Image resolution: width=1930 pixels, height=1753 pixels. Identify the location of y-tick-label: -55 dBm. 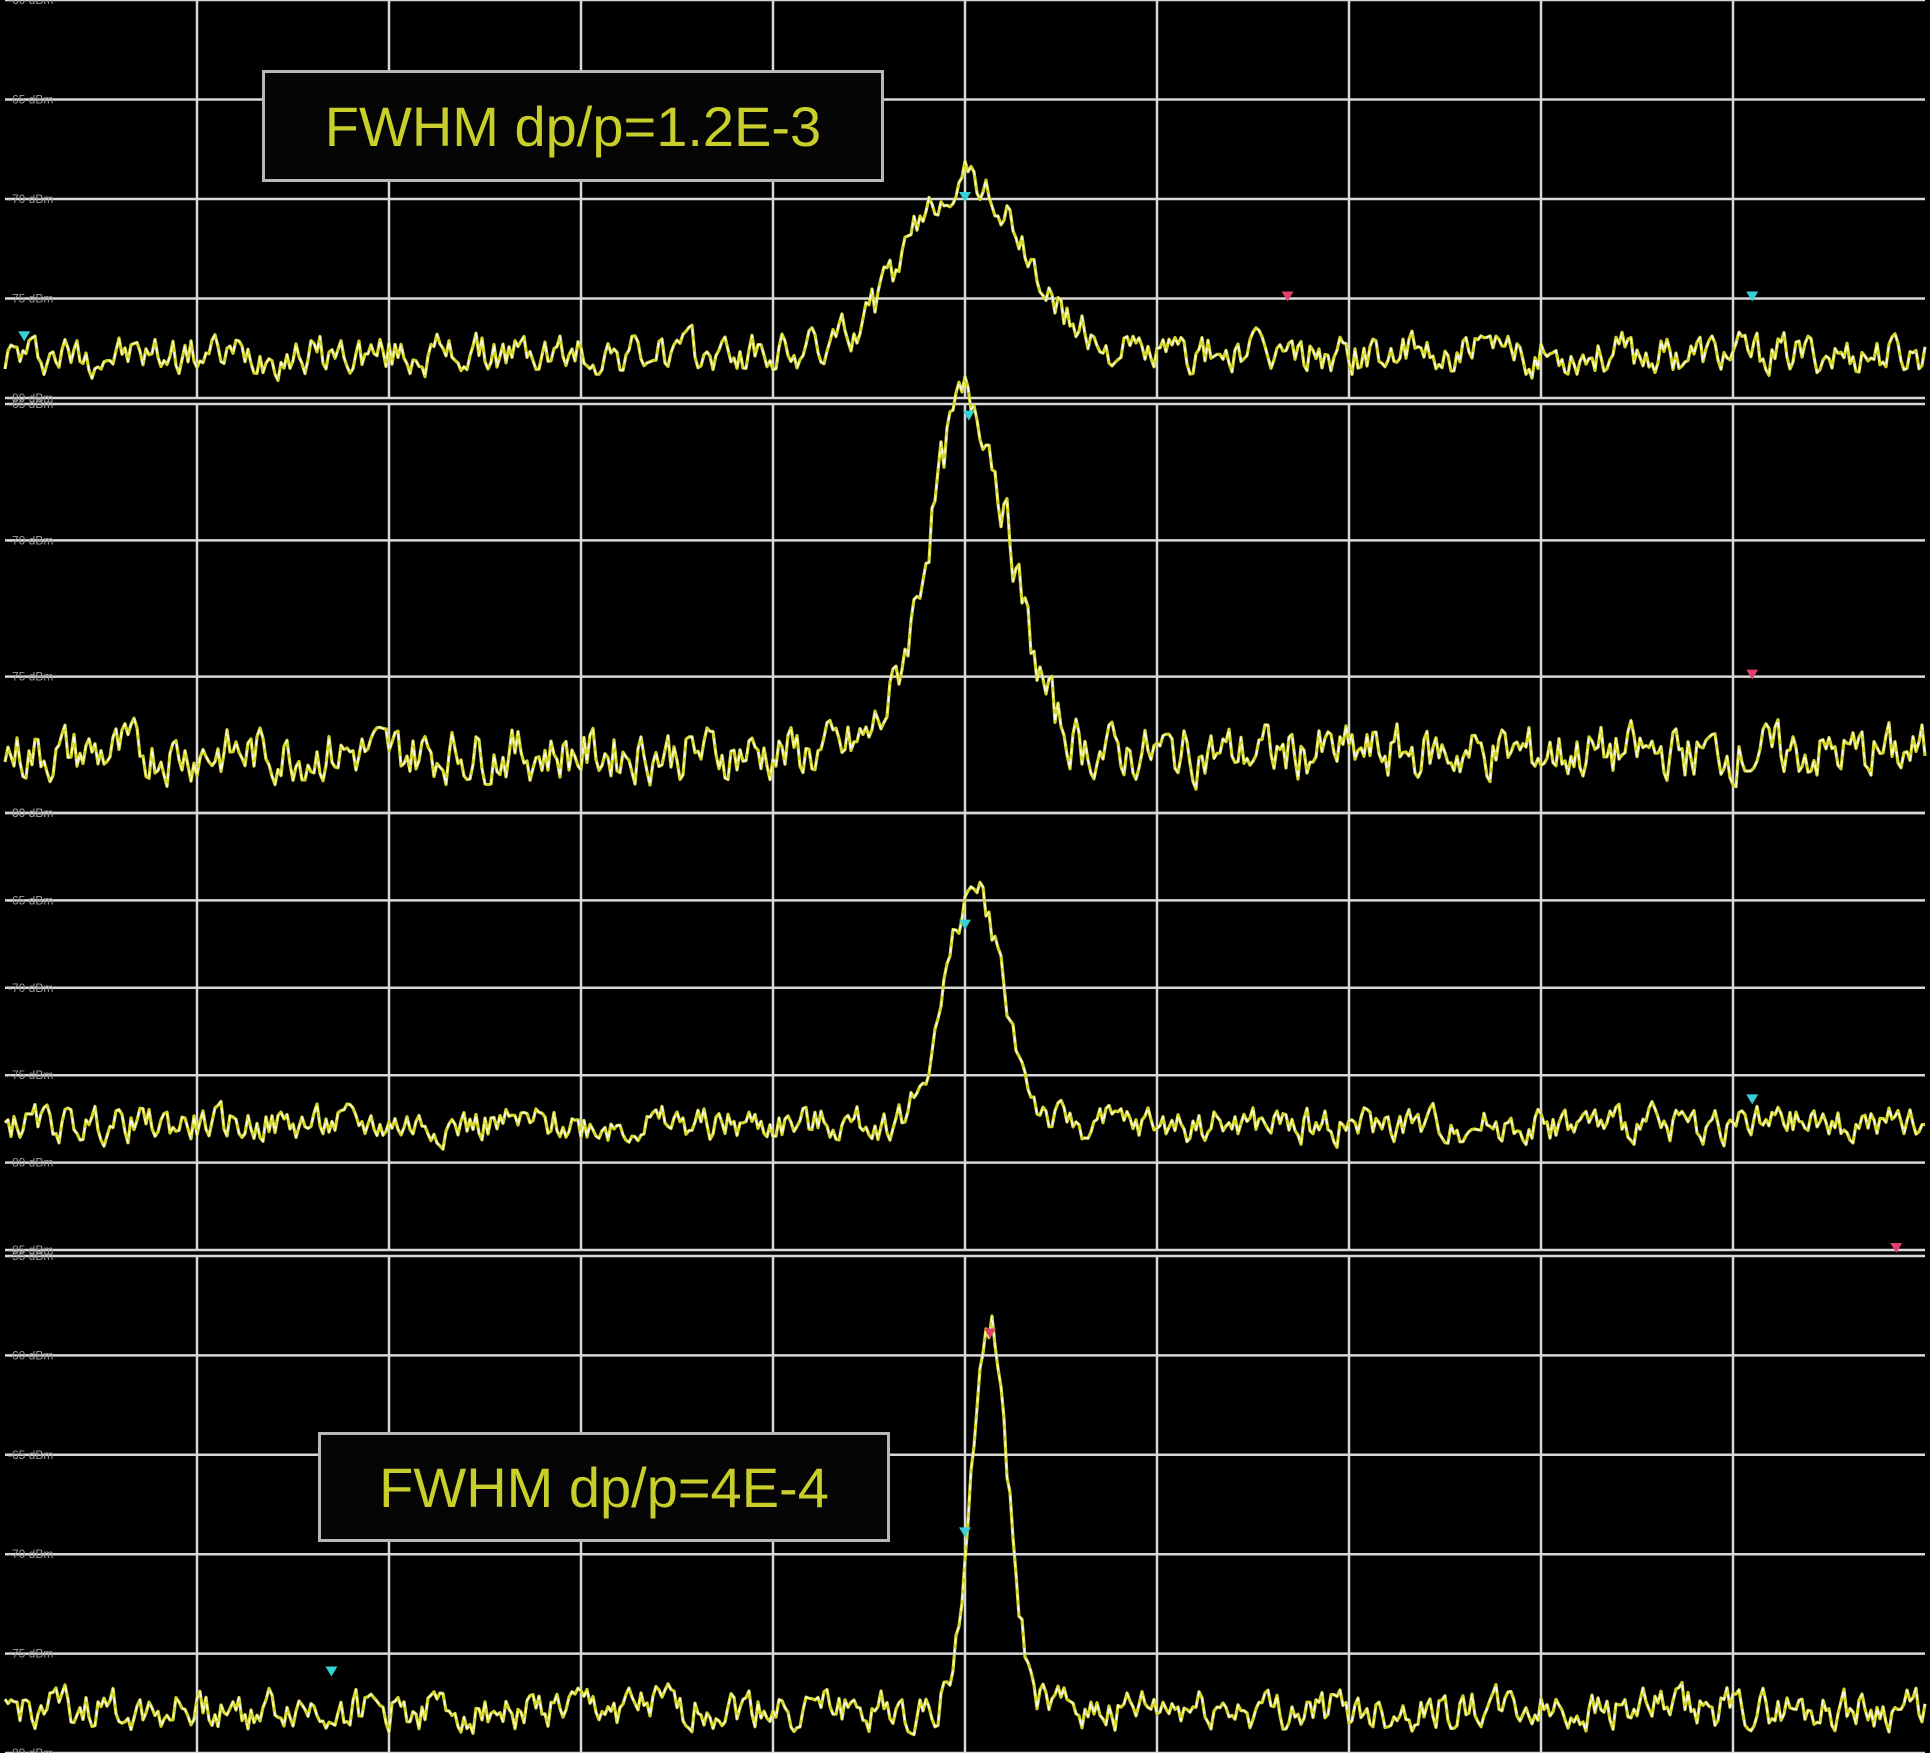
(30, 1256).